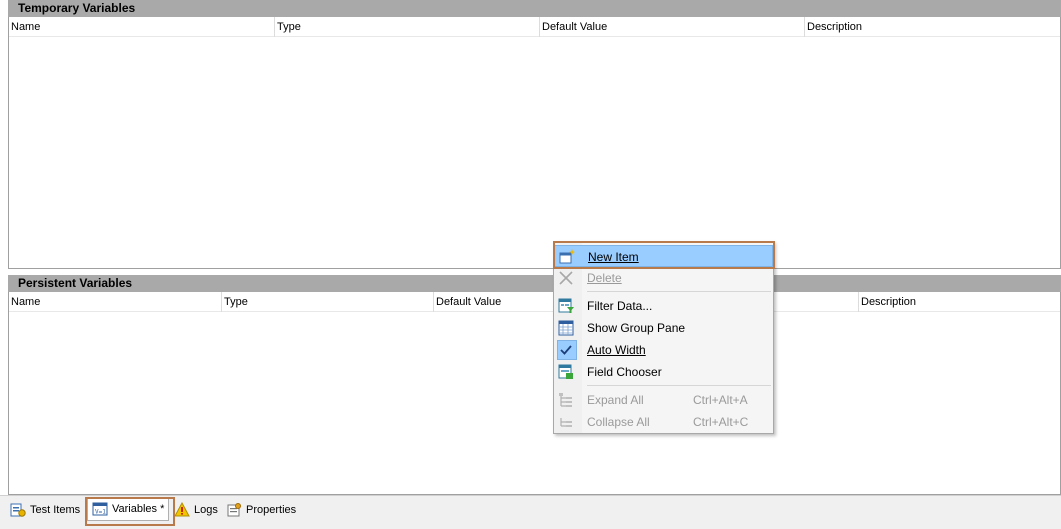 Image resolution: width=1061 pixels, height=529 pixels. Describe the element at coordinates (100, 512) in the screenshot. I see `svg-text: V=1` at that location.